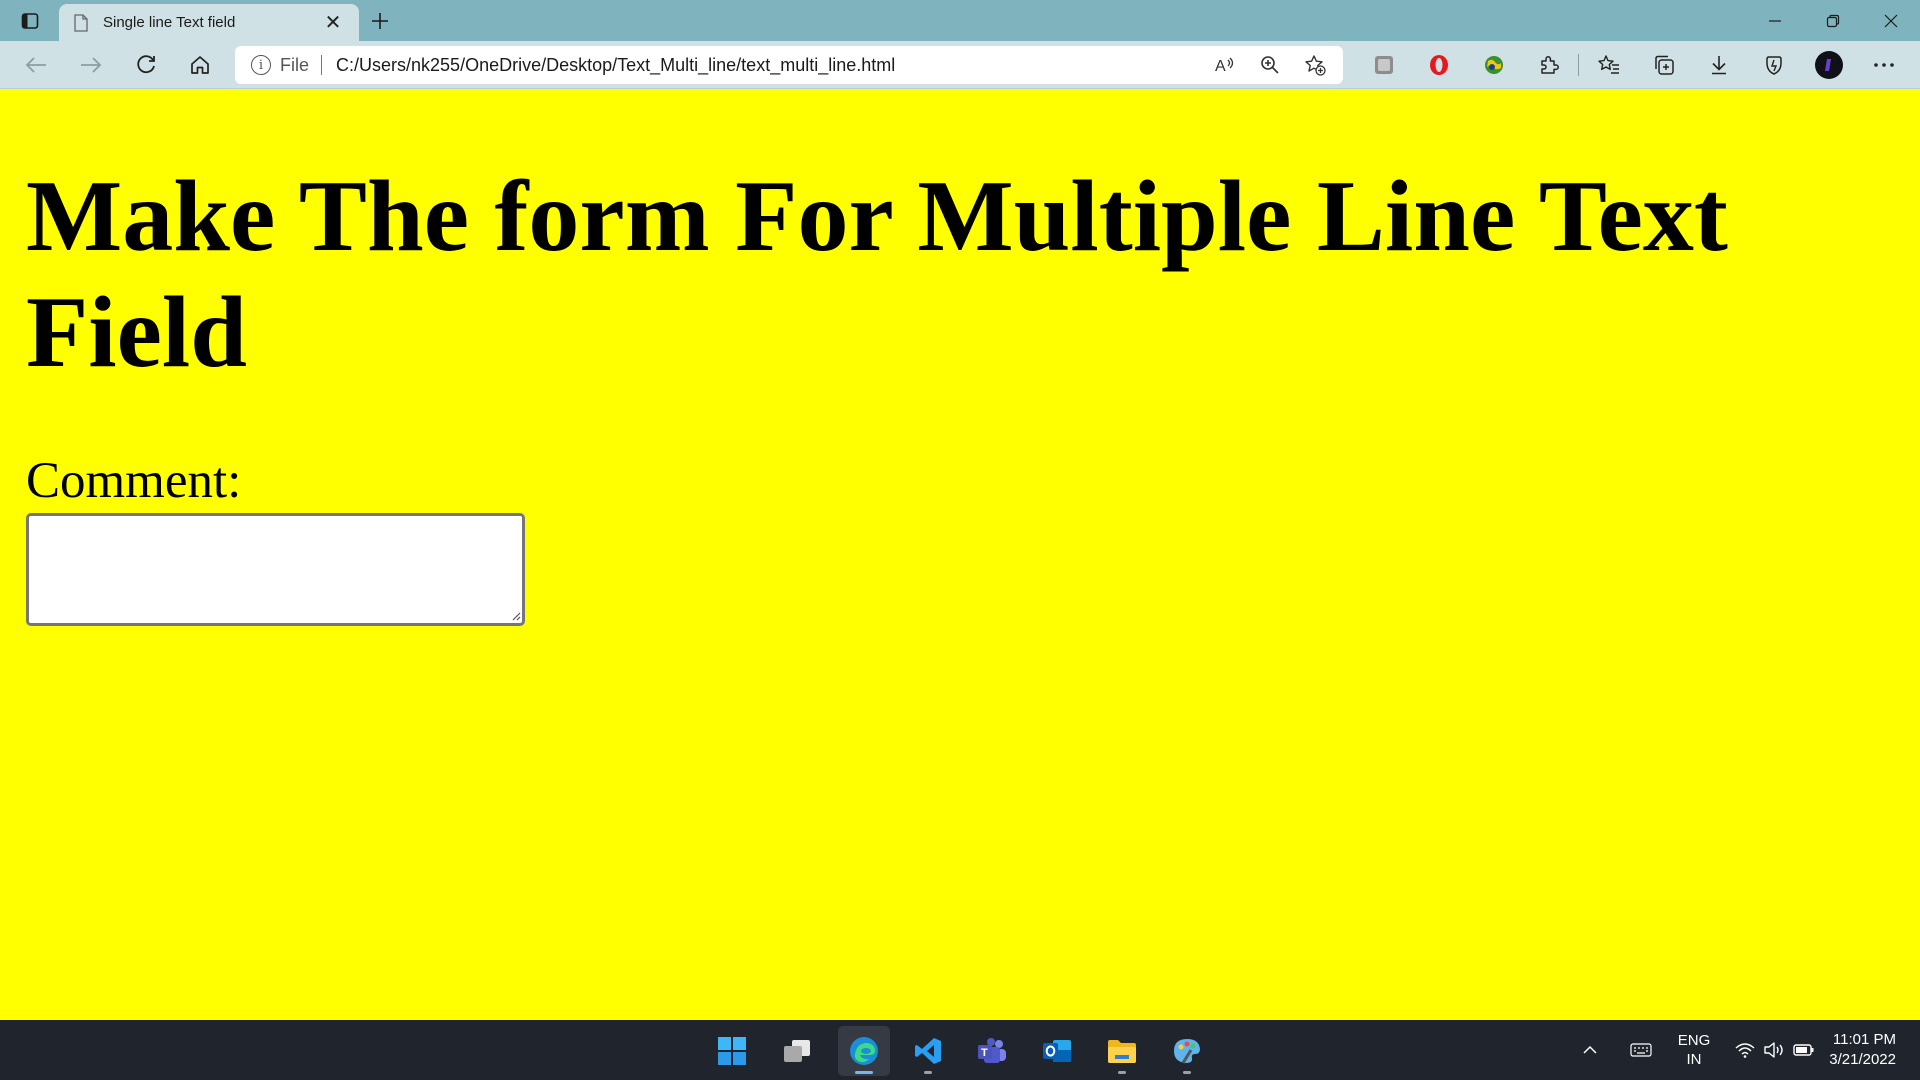 The height and width of the screenshot is (1080, 1920). Describe the element at coordinates (81, 22) in the screenshot. I see `page-icon` at that location.